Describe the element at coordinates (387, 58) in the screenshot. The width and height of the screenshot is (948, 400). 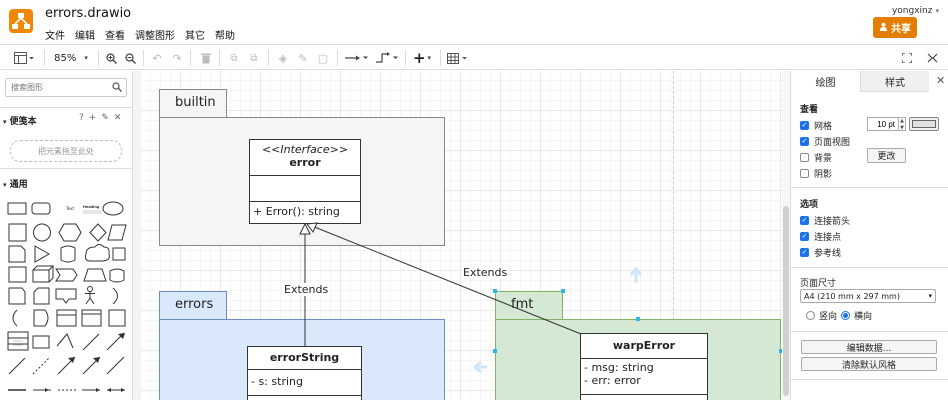
I see `waypoints-dropdown` at that location.